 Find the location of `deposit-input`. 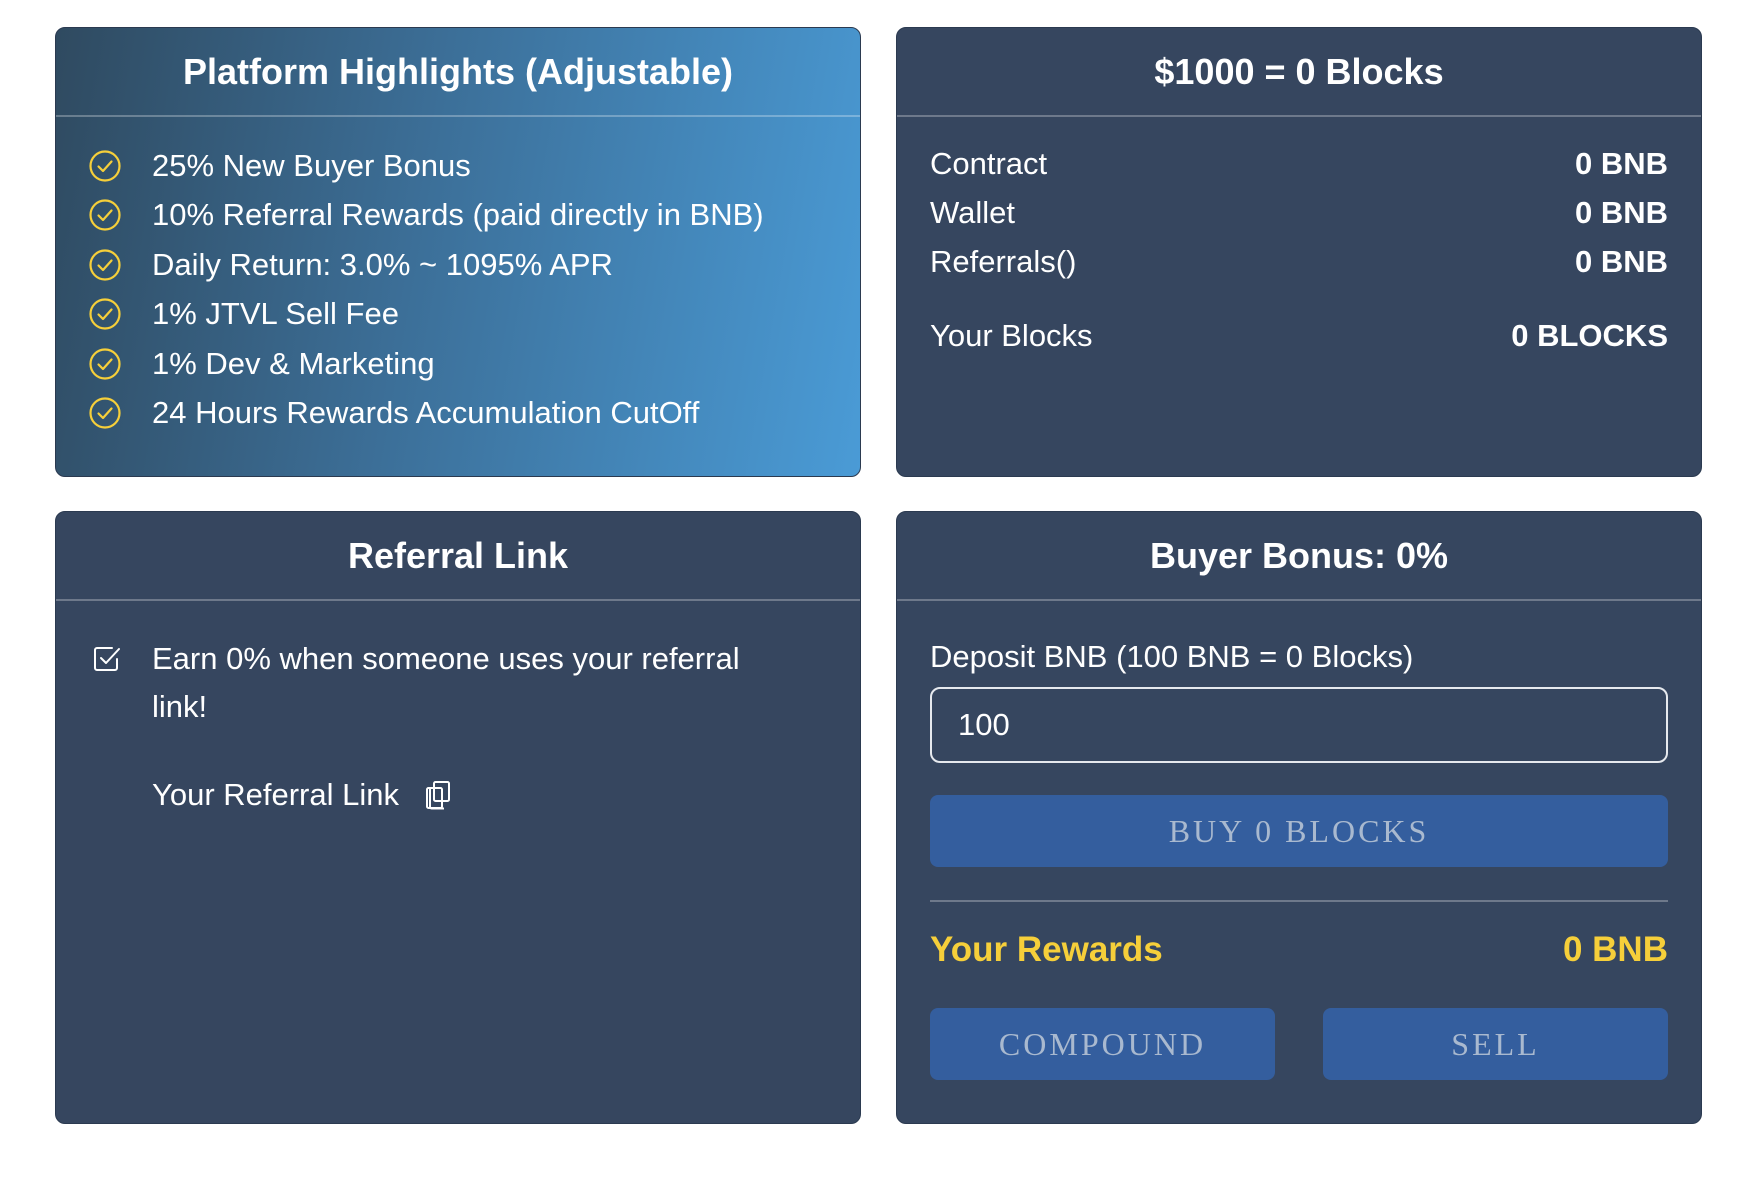

deposit-input is located at coordinates (1299, 725).